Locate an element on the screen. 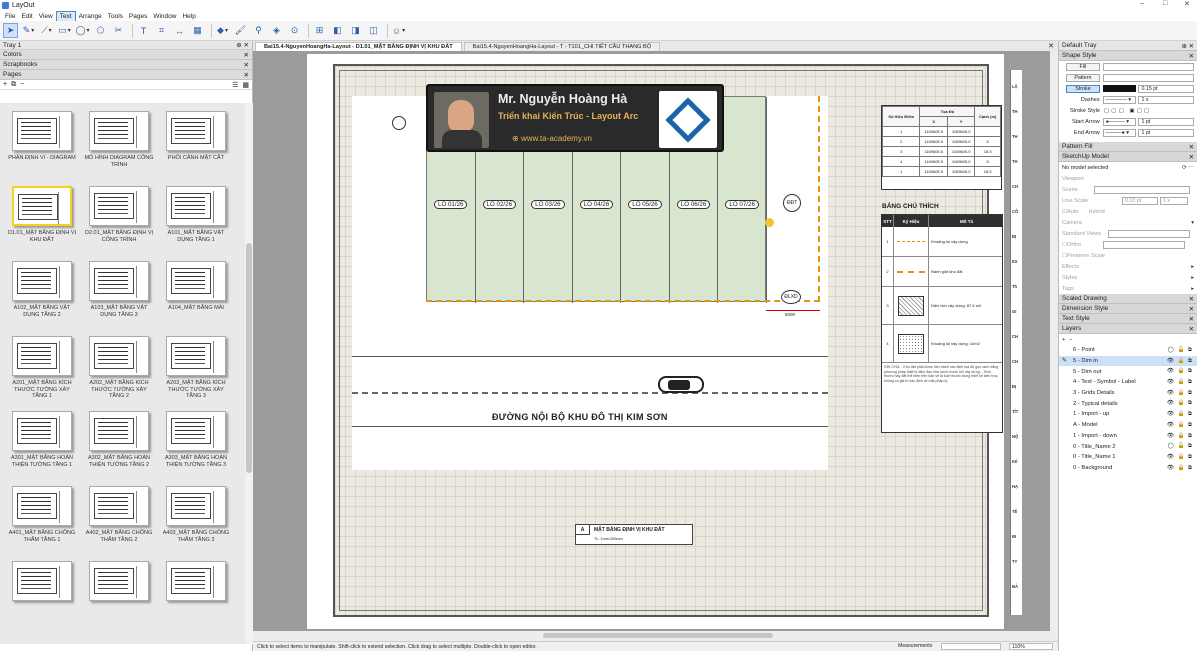 Image resolution: width=1197 pixels, height=651 pixels. layer-item: 1 - Import - up 👁 🔒 ⧉ is located at coordinates (1128, 414).